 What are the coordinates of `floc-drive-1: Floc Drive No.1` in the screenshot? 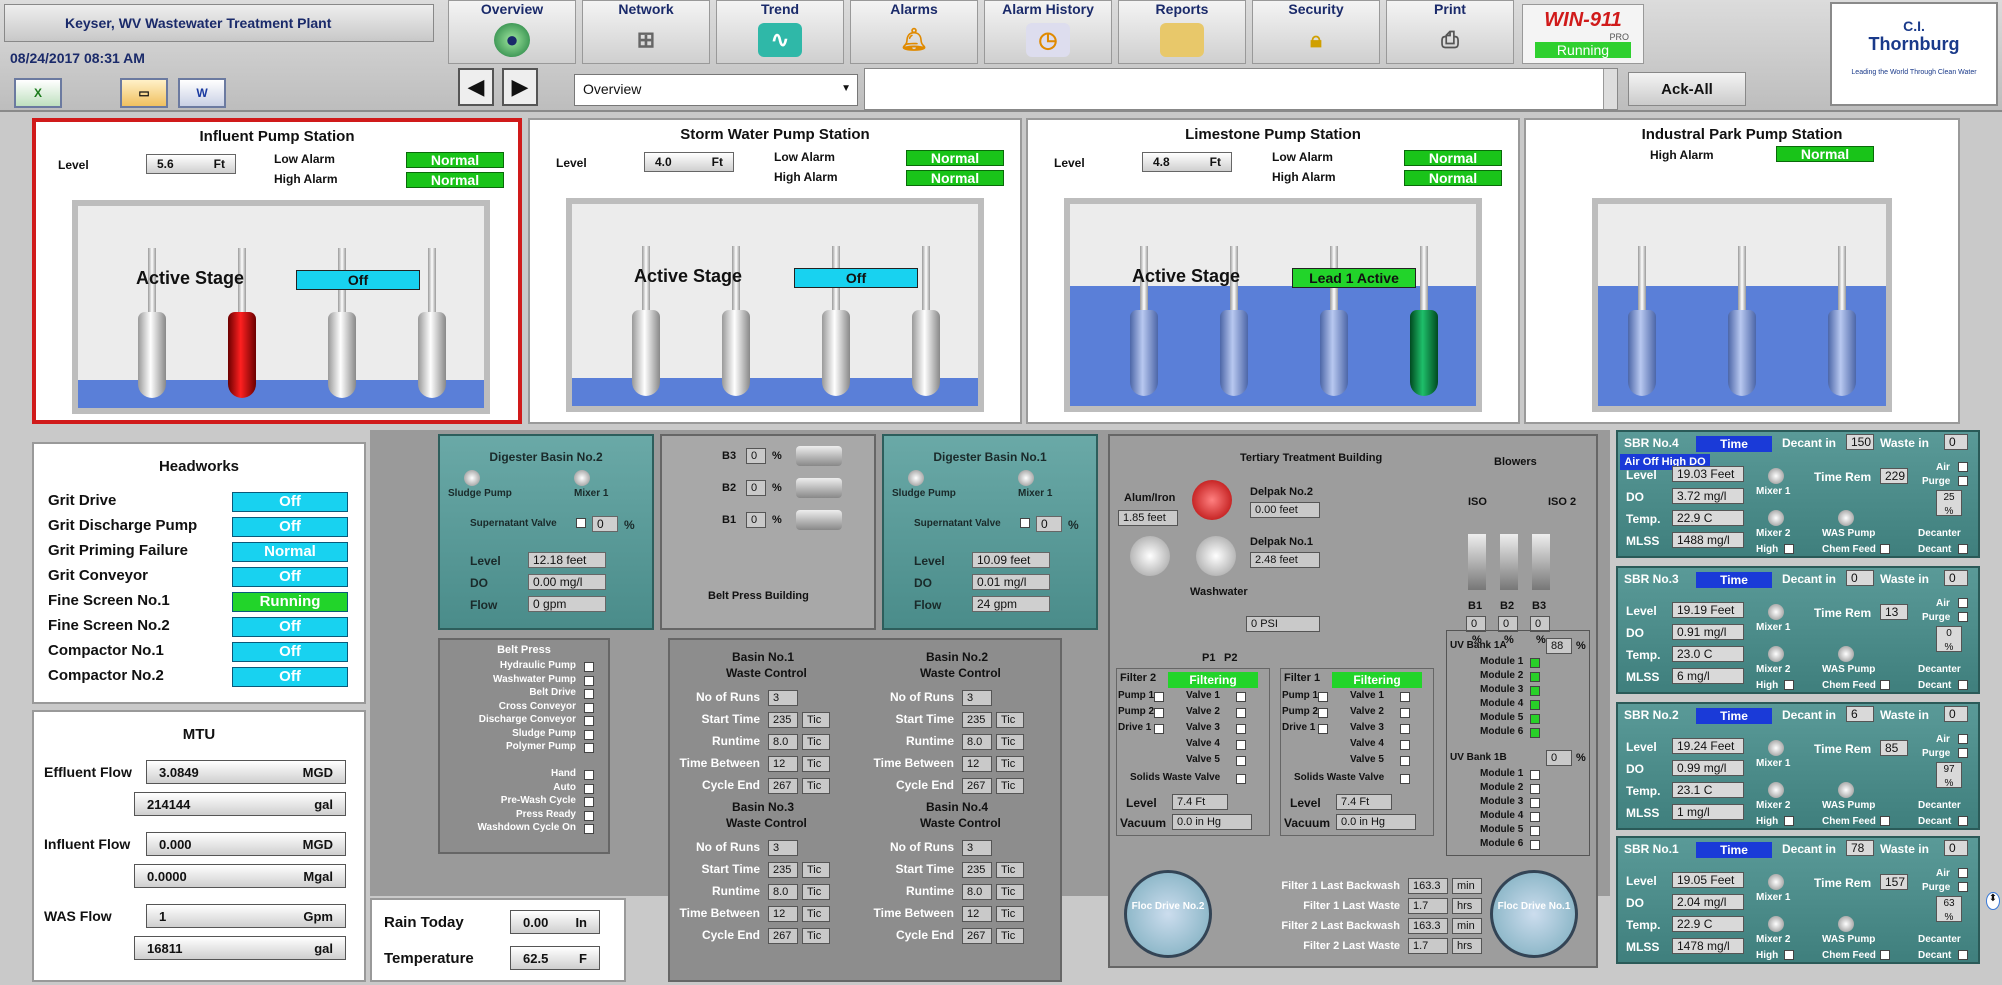 It's located at (1534, 914).